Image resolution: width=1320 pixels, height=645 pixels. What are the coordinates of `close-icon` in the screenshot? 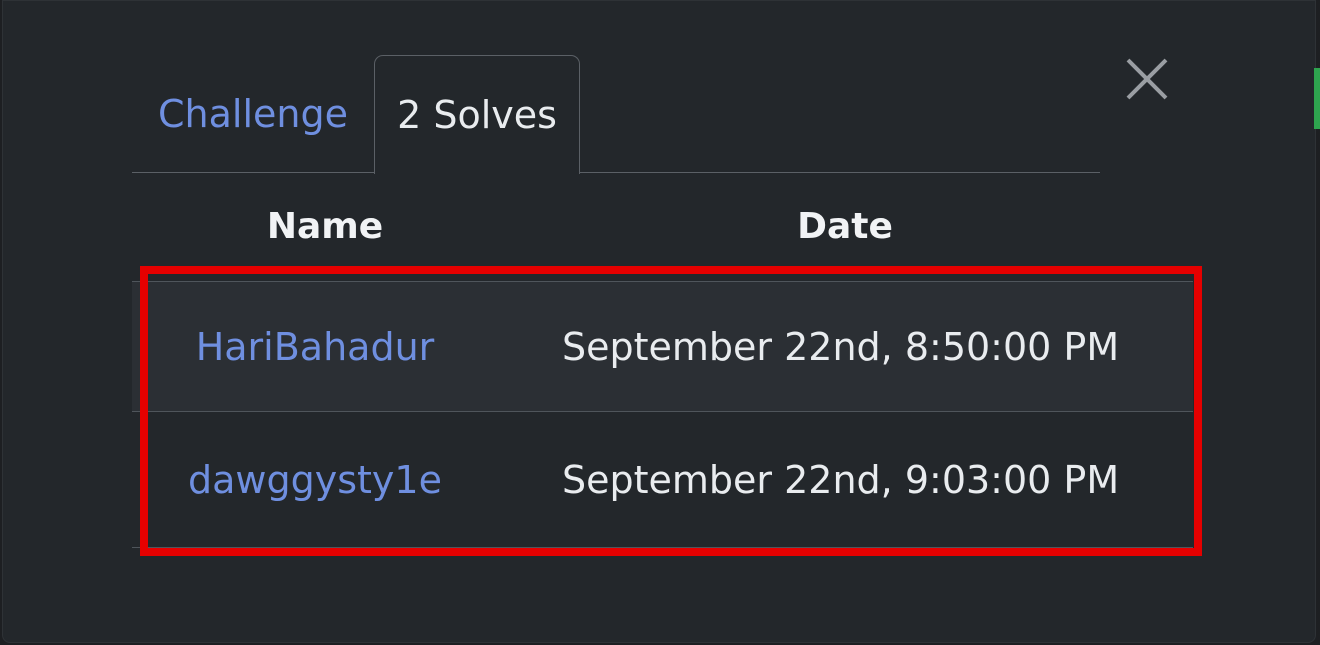 It's located at (1147, 79).